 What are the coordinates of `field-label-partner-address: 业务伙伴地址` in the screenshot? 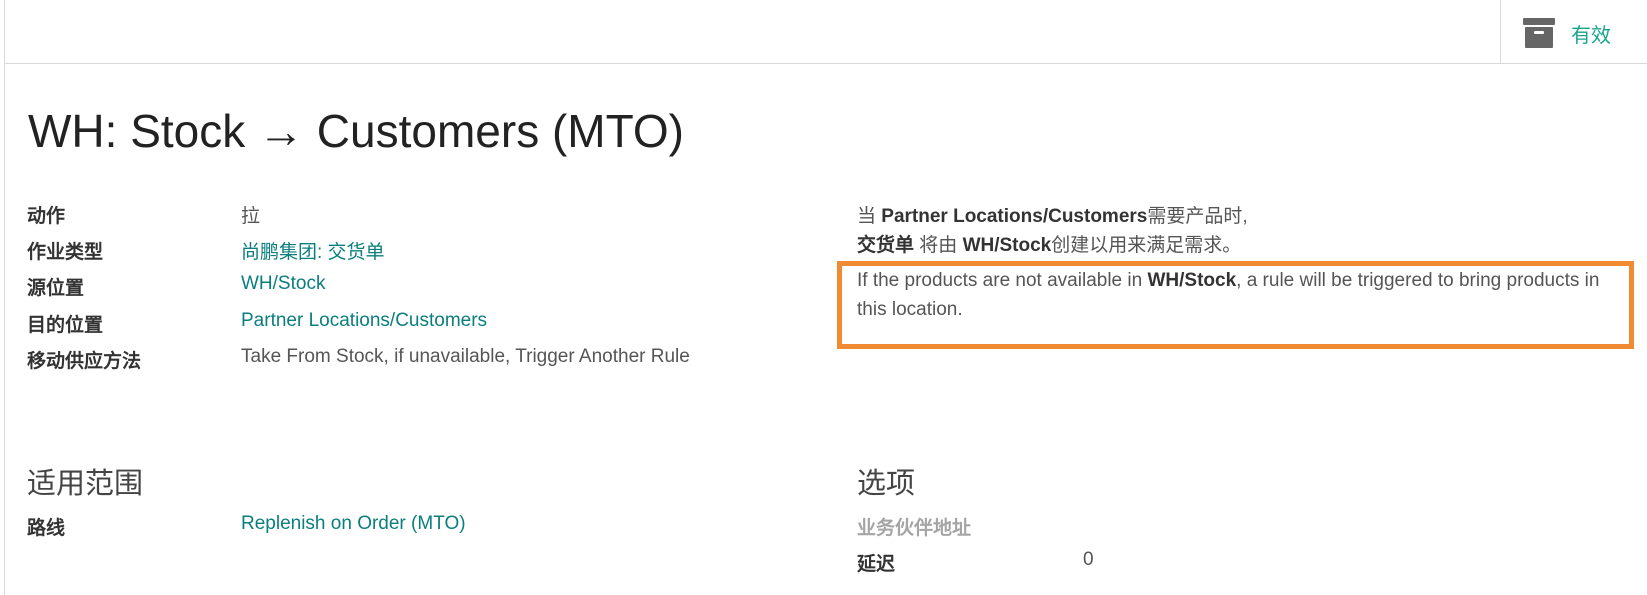 It's located at (914, 528).